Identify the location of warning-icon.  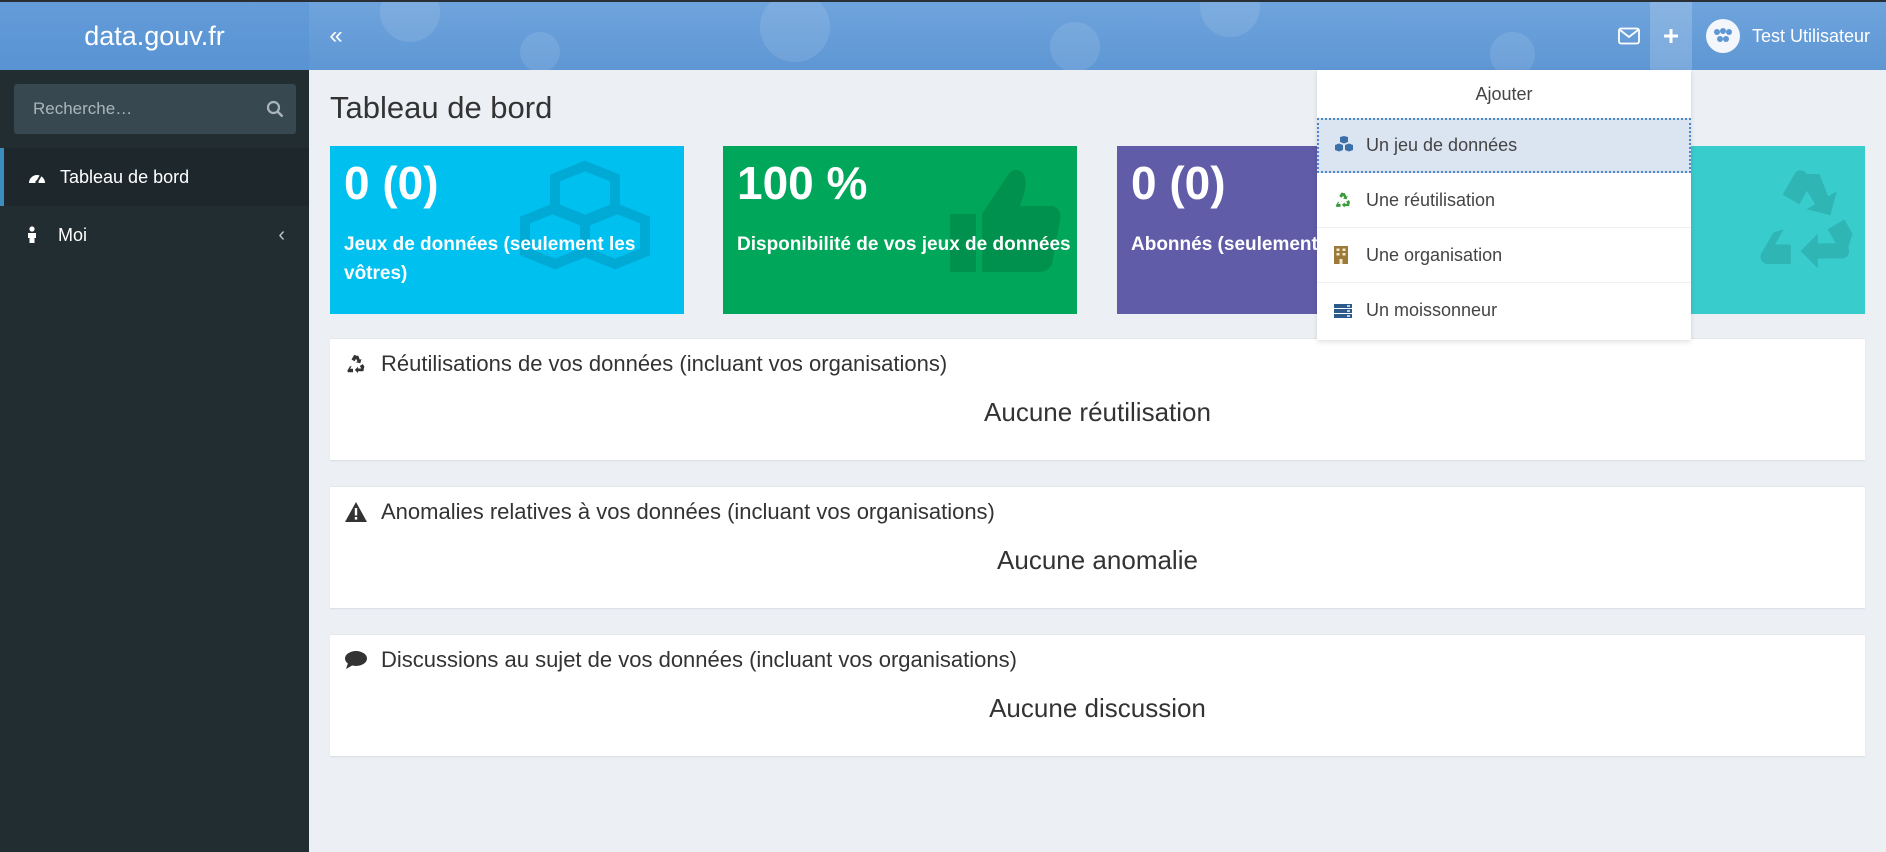
(357, 512).